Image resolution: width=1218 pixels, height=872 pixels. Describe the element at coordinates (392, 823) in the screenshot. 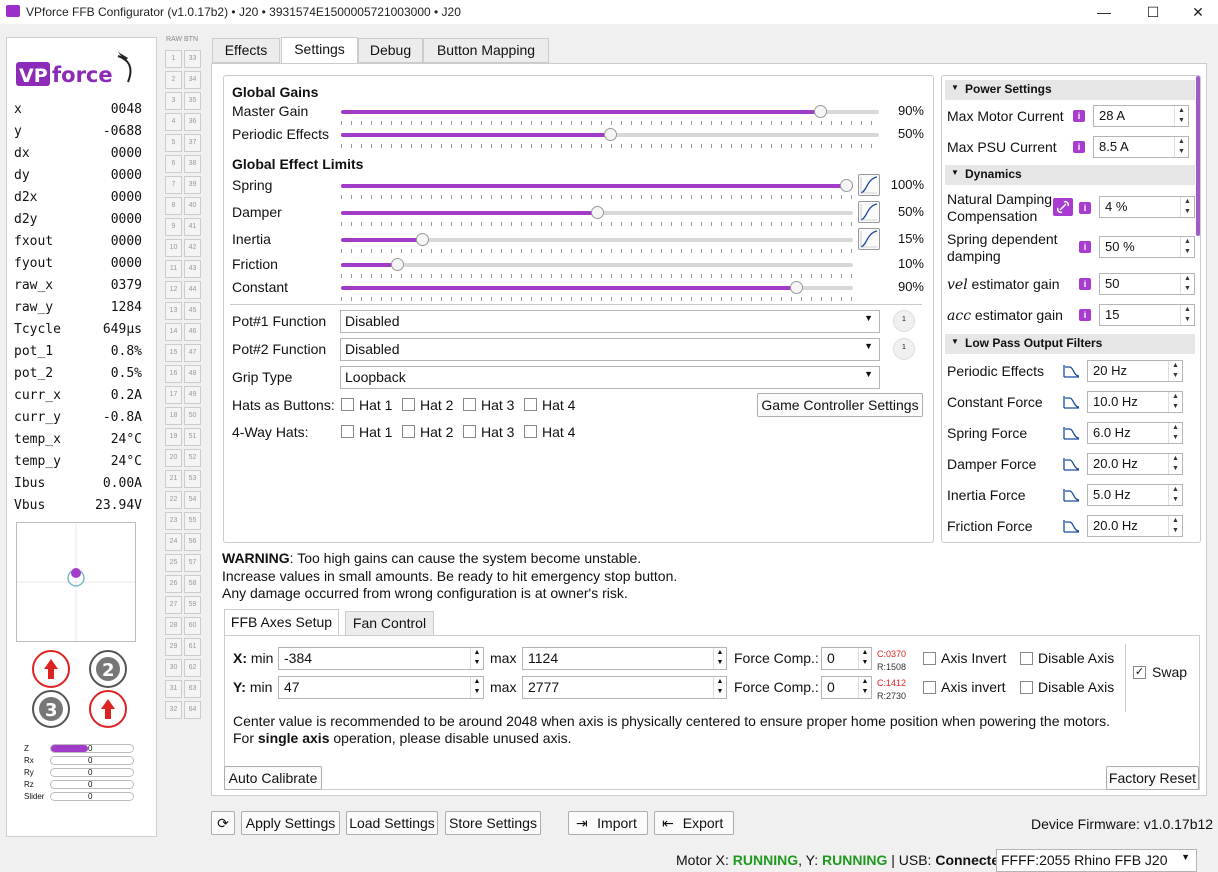

I see `load-settings-button: Load Settings` at that location.